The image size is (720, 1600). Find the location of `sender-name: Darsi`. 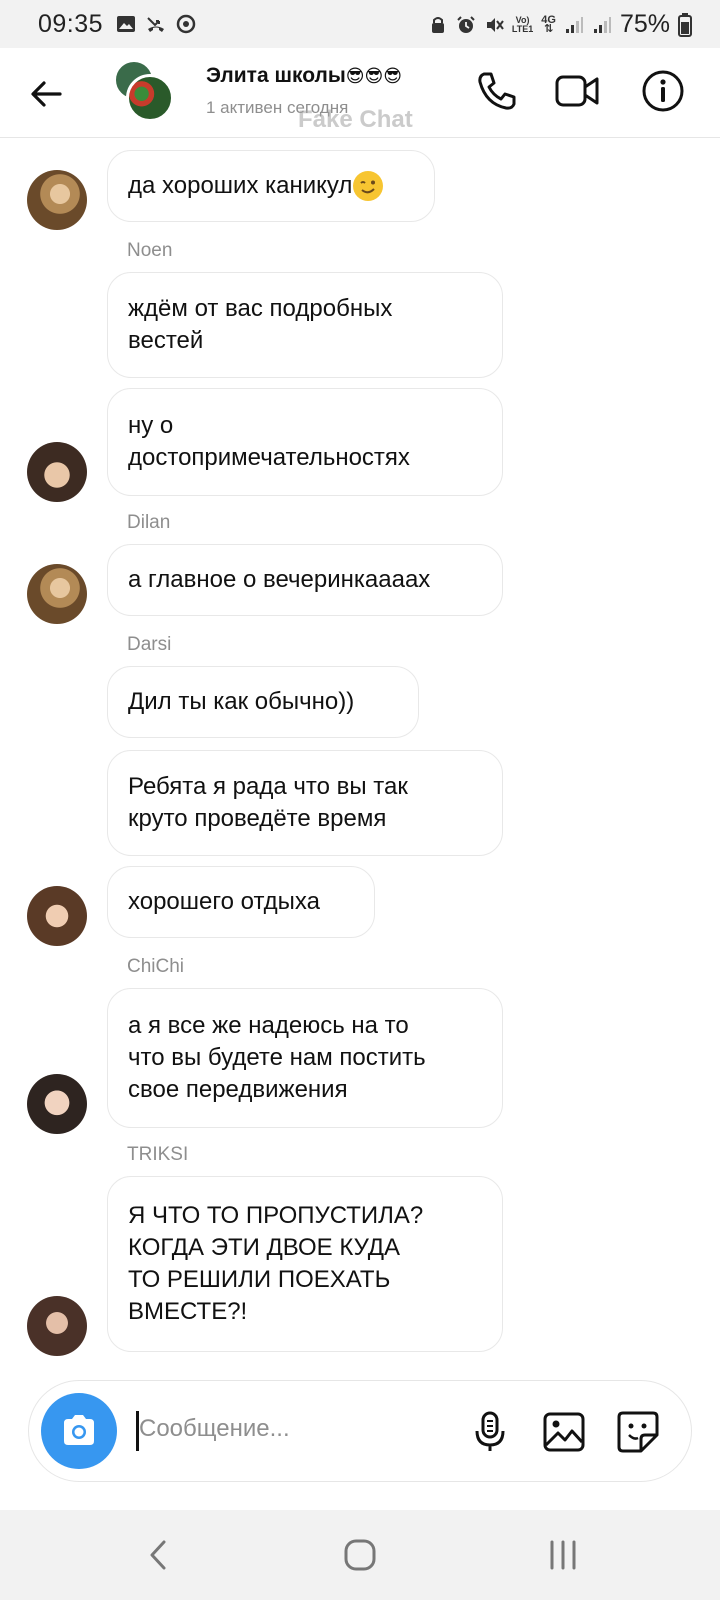

sender-name: Darsi is located at coordinates (149, 644).